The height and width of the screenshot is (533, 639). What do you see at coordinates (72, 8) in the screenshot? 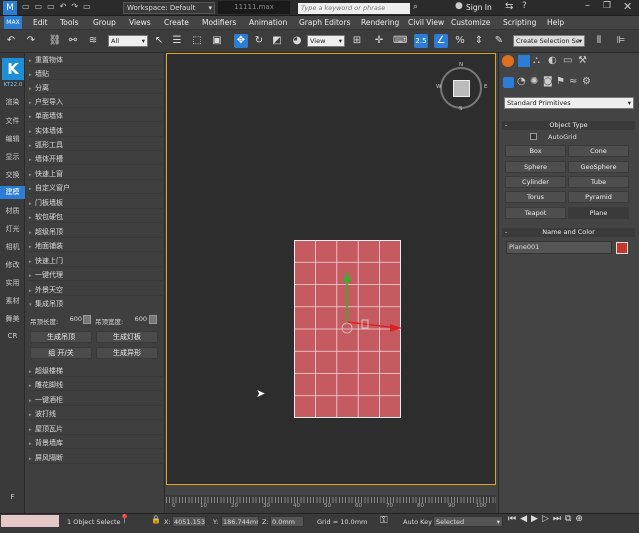
I see `quick-access-icons: ▭▭▭↶↷▭` at bounding box center [72, 8].